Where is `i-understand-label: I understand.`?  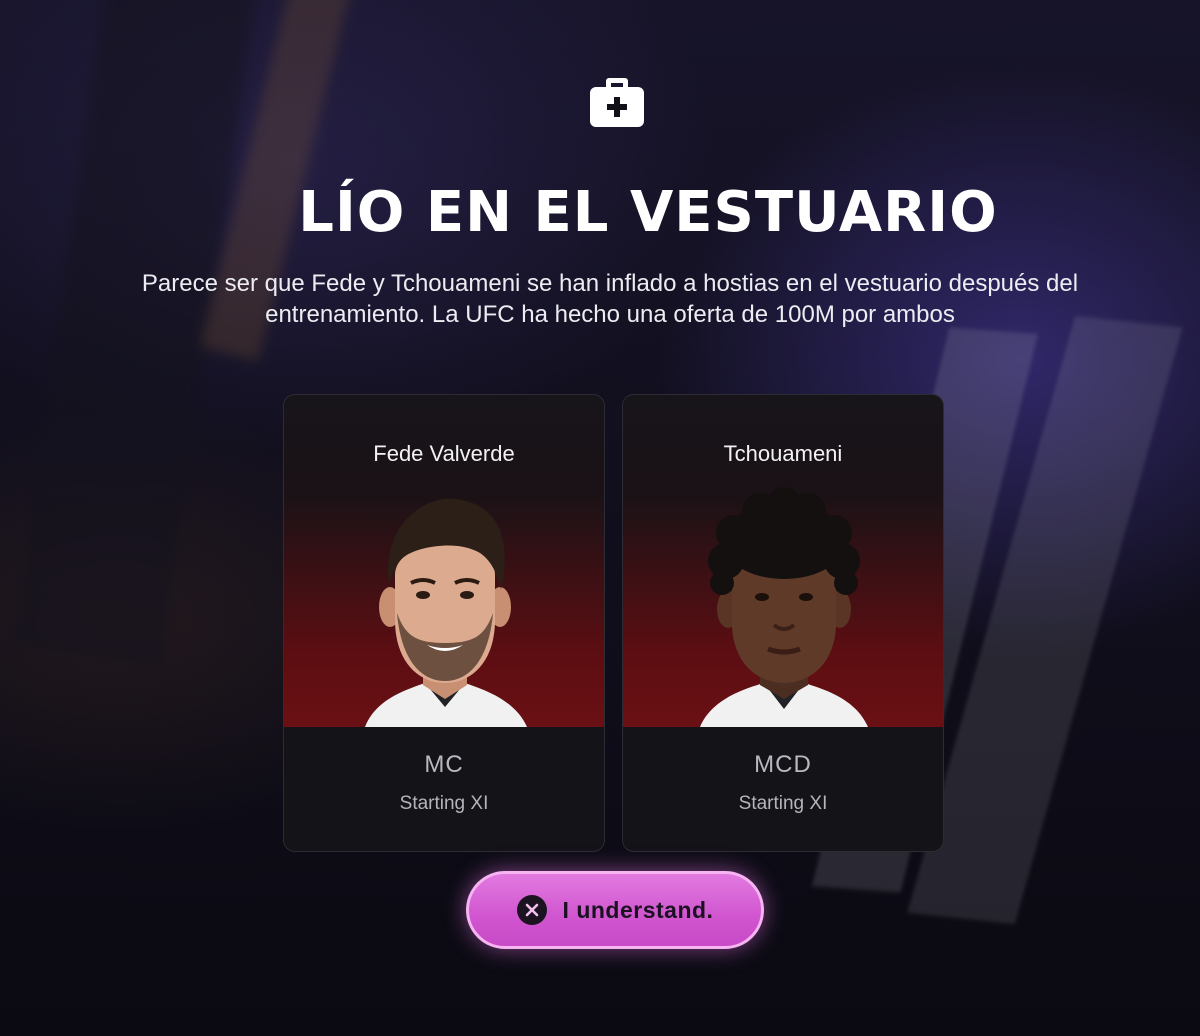
i-understand-label: I understand. is located at coordinates (638, 909).